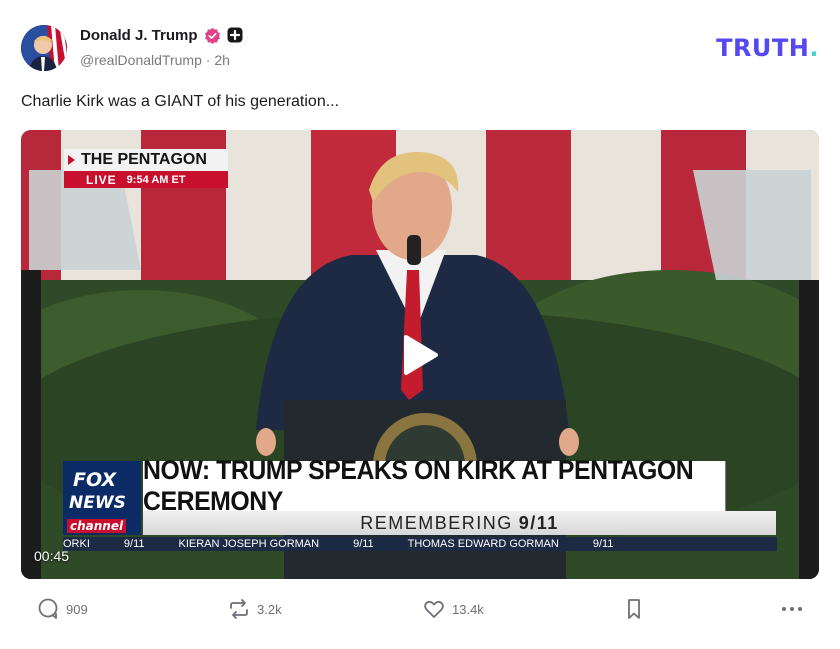 This screenshot has height=649, width=840. I want to click on location-title: THE PENTAGON, so click(146, 160).